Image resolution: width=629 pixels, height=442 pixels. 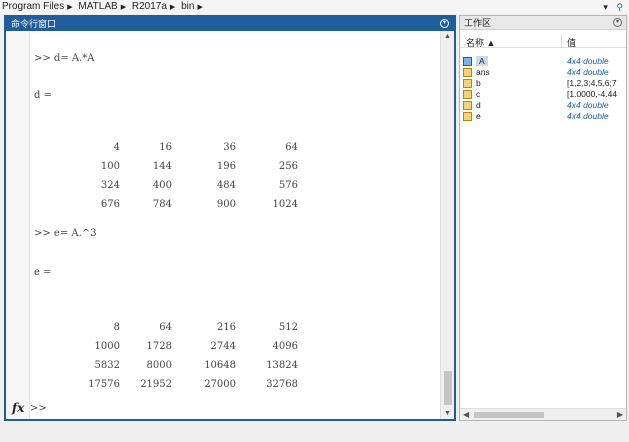 What do you see at coordinates (288, 166) in the screenshot?
I see `matrix-cell: 256` at bounding box center [288, 166].